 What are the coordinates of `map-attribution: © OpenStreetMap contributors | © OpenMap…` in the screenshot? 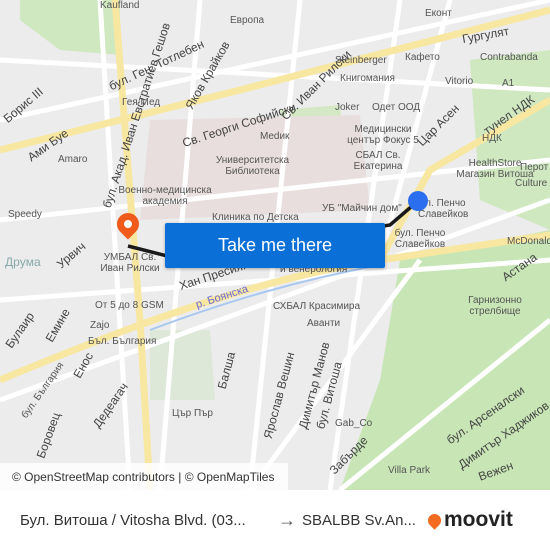 It's located at (144, 476).